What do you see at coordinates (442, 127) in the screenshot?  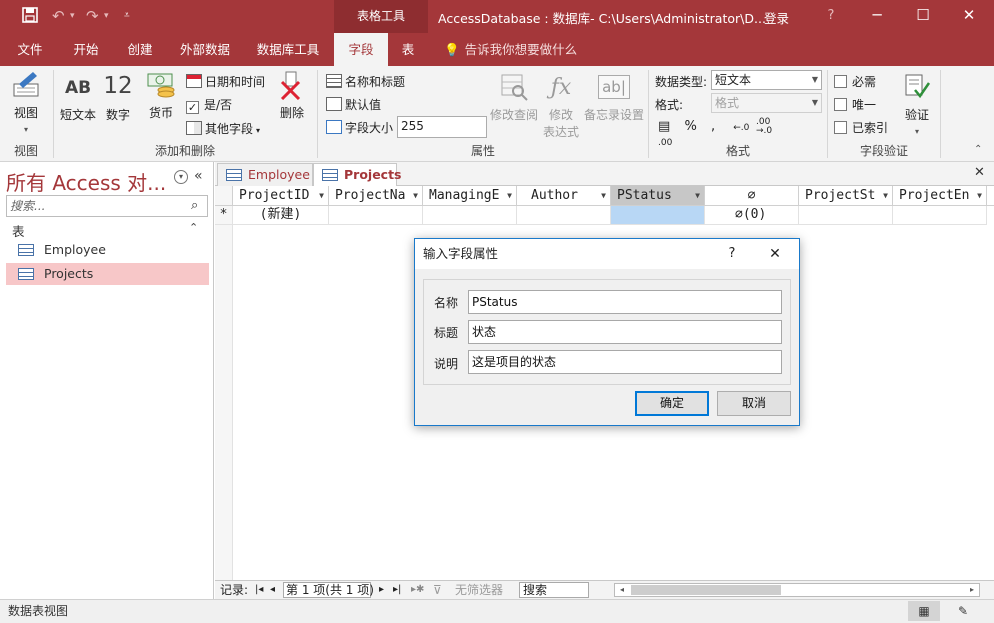 I see `field-size-input: 255` at bounding box center [442, 127].